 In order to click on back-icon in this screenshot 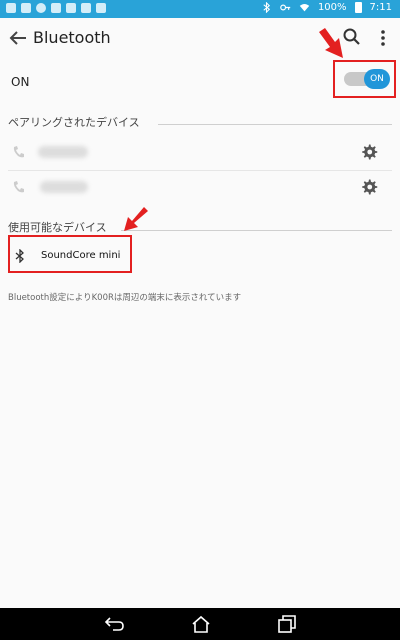, I will do `click(18, 38)`.